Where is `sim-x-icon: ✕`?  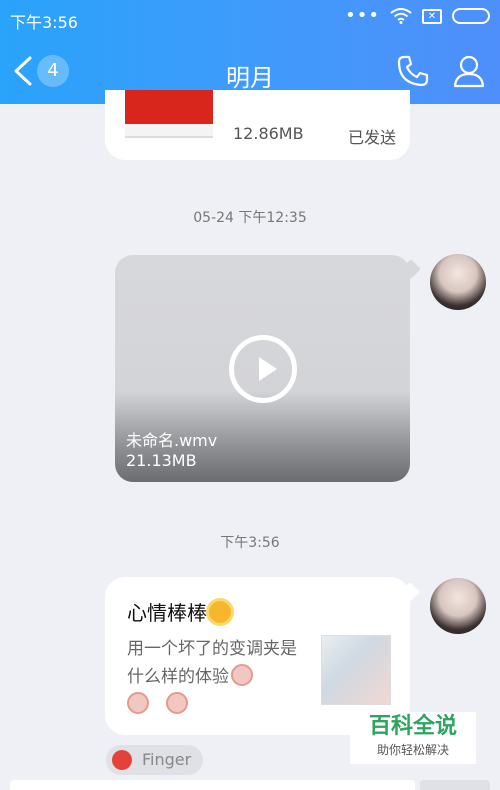 sim-x-icon: ✕ is located at coordinates (432, 16).